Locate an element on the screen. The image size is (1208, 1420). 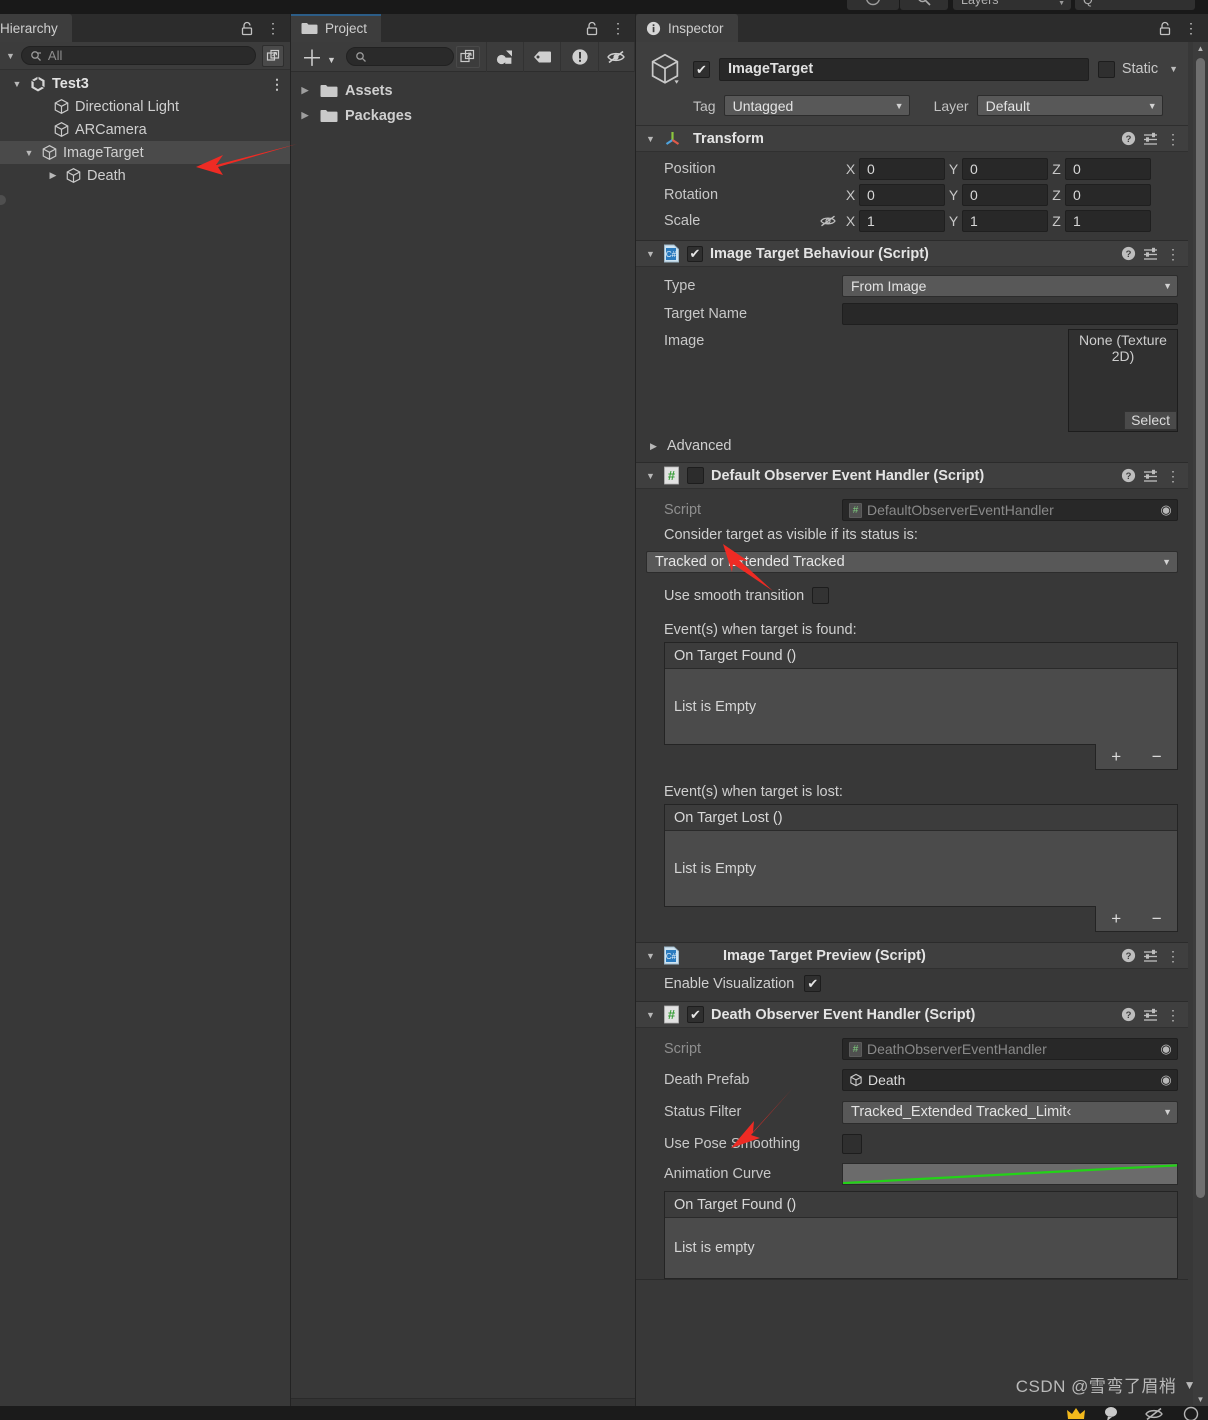
rotation-z-input: 0 is located at coordinates (1108, 195).